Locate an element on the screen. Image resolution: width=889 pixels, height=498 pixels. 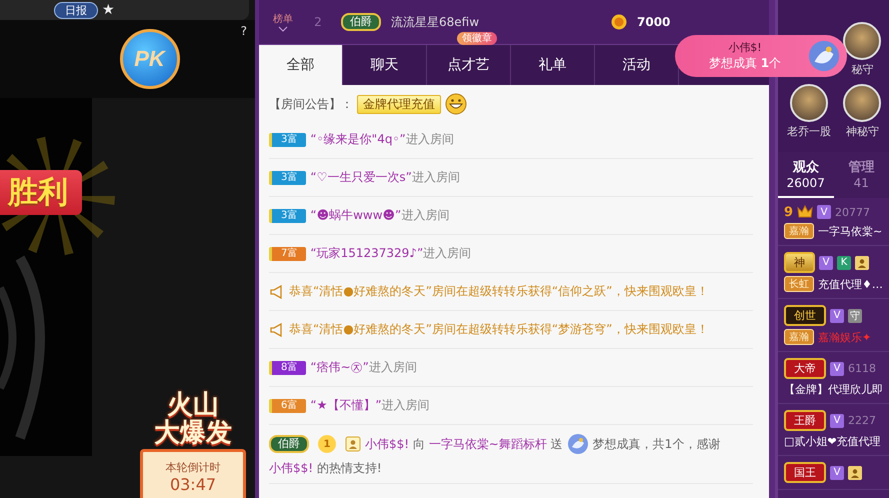
chat-message: “♡一生只爱一次s”进入房间 is located at coordinates (385, 177).